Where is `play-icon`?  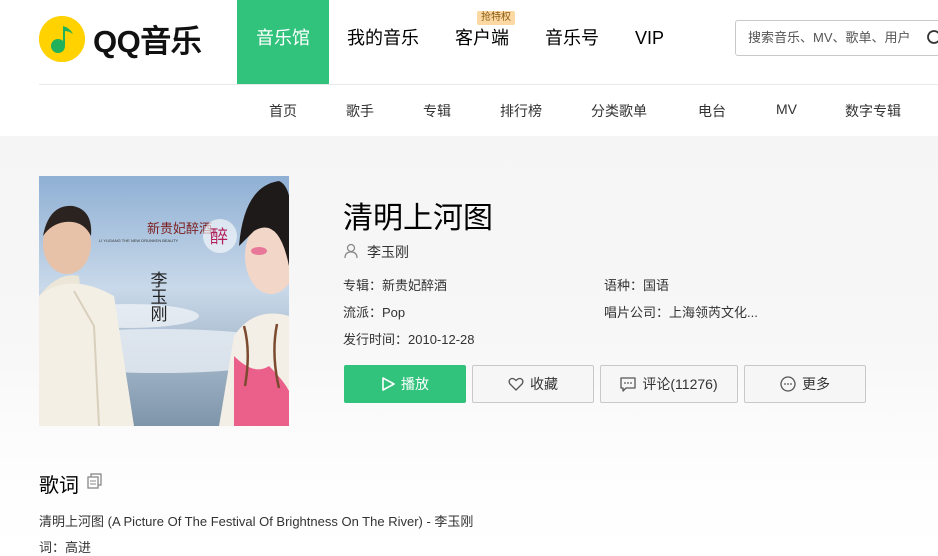 play-icon is located at coordinates (388, 384).